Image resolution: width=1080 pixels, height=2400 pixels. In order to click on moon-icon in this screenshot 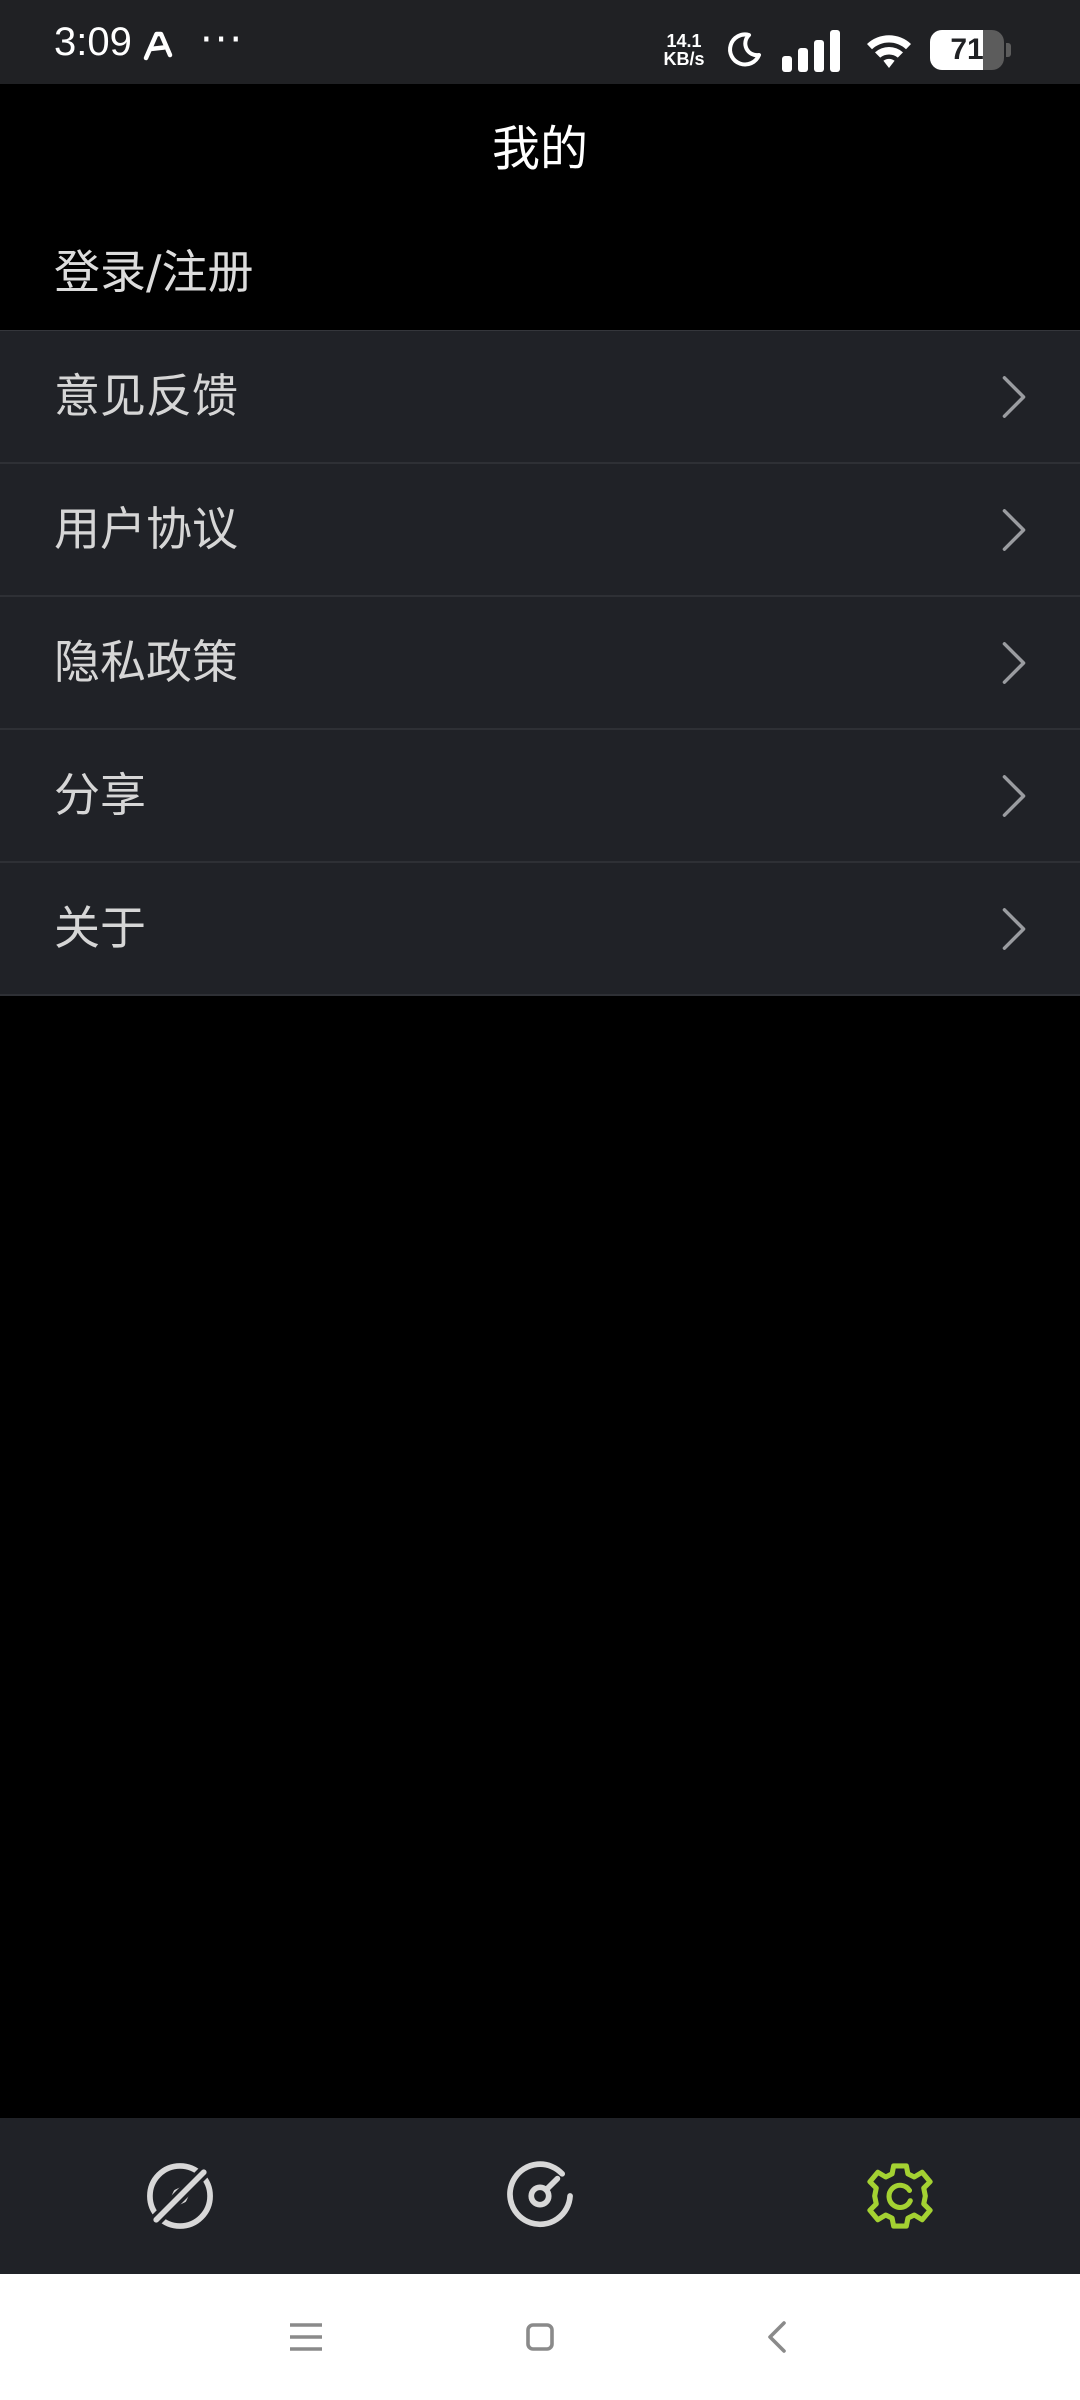, I will do `click(744, 49)`.